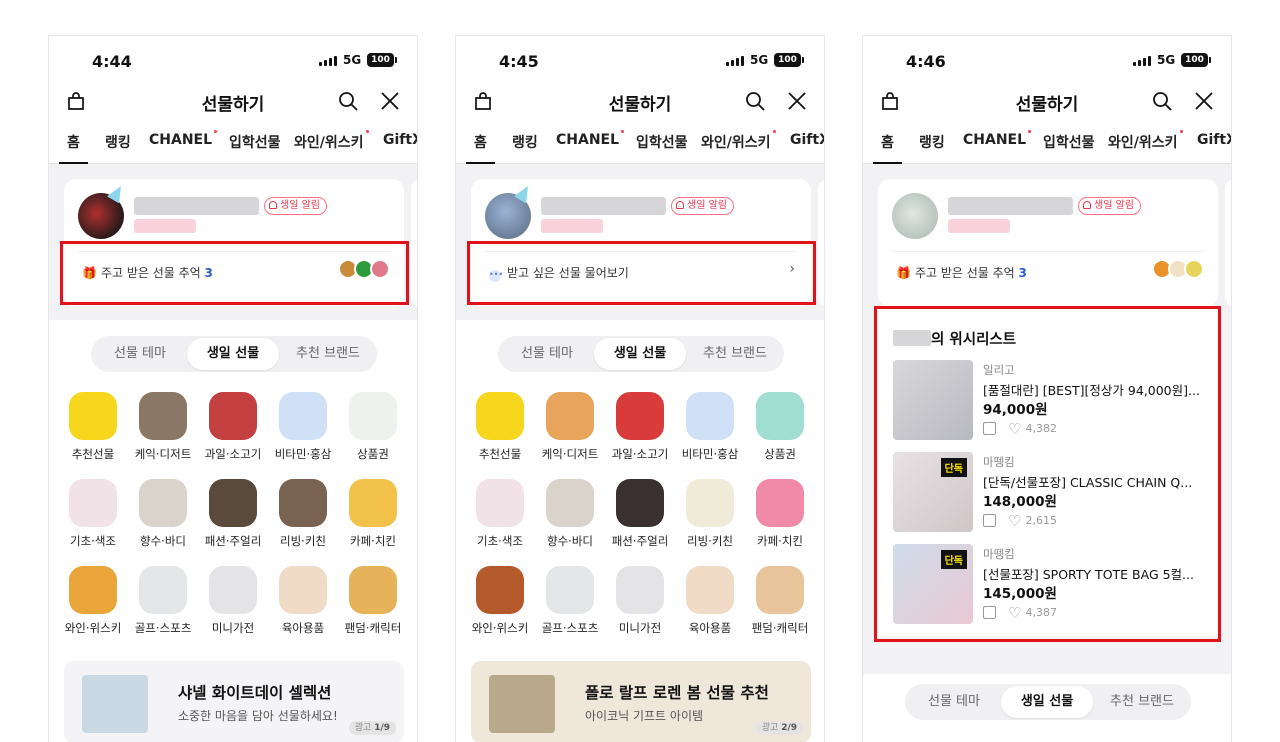  I want to click on promo-banner: 샤넬 화이트데이 셀렉션 소중한 마음을 담아 선물하세요! 광고 1/9, so click(234, 701).